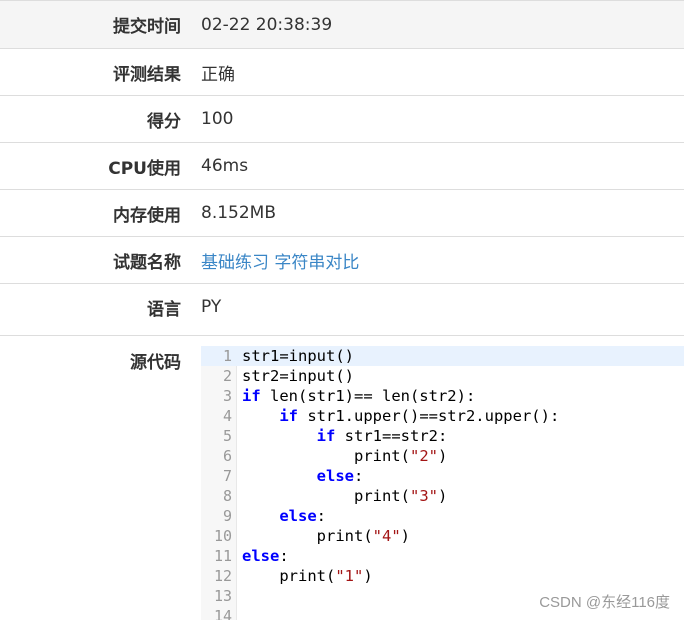  What do you see at coordinates (442, 556) in the screenshot?
I see `code-line: 11 else:` at bounding box center [442, 556].